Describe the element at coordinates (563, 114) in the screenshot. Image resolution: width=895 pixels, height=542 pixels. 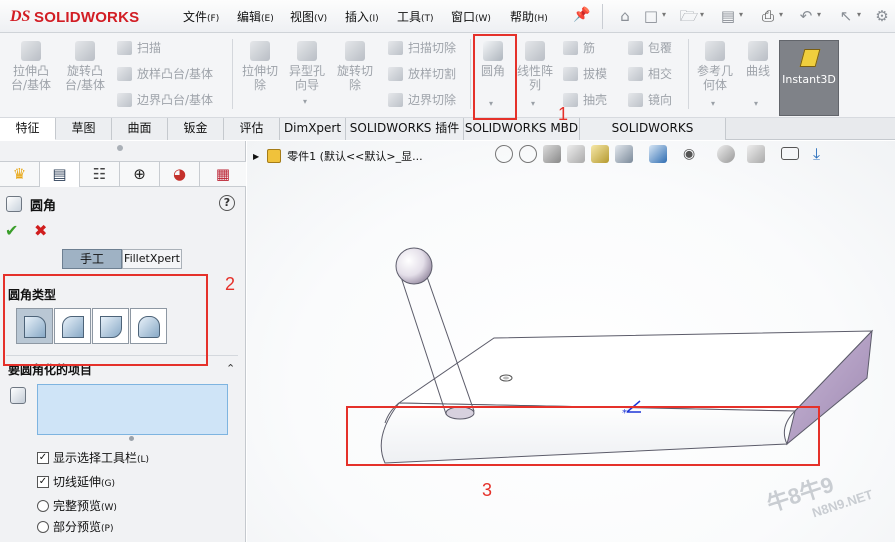
I see `annotation-number-1: 1` at that location.